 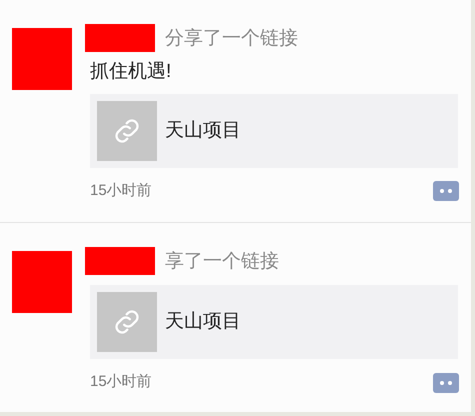 What do you see at coordinates (131, 72) in the screenshot?
I see `post-text: 抓住机遇!` at bounding box center [131, 72].